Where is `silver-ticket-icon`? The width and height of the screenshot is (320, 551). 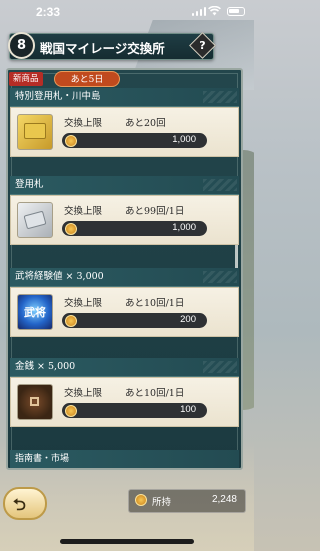 silver-ticket-icon is located at coordinates (35, 220).